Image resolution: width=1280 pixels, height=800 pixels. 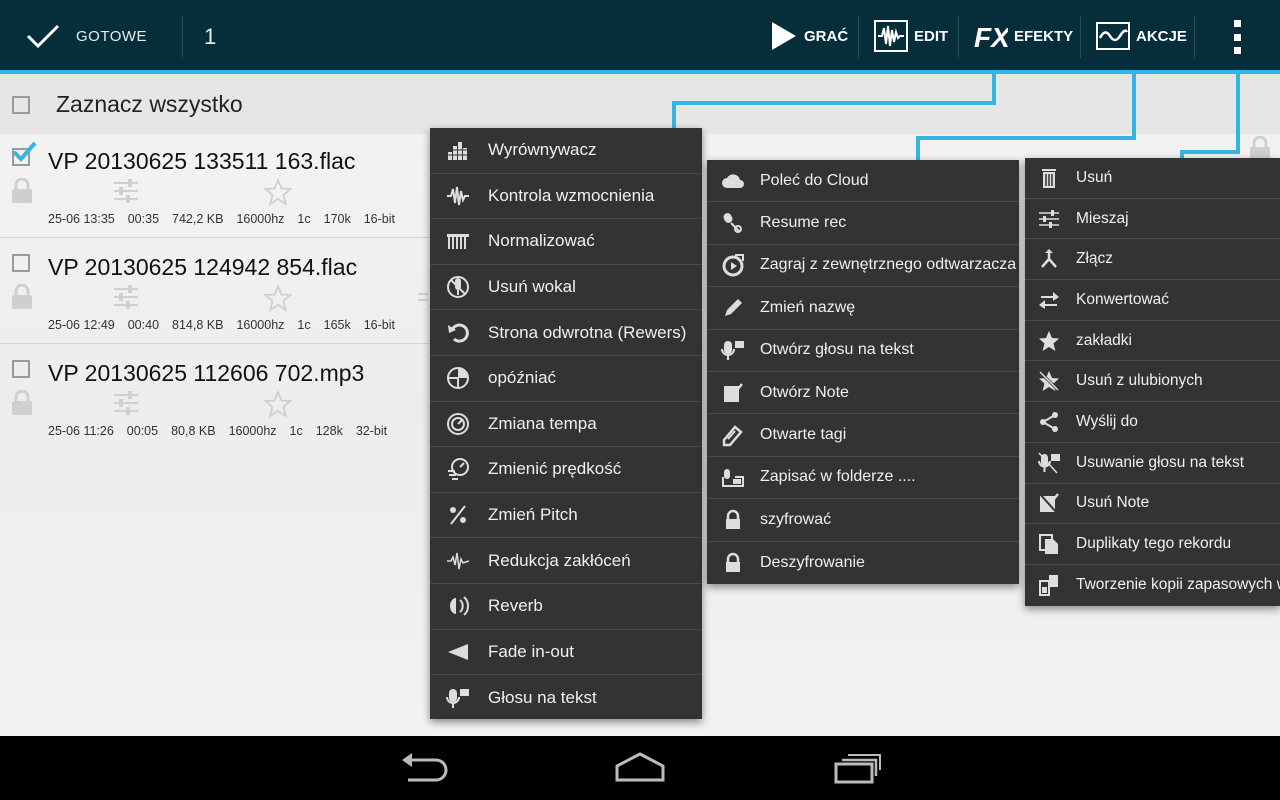 I want to click on select-all-label: Zaznacz wszystko, so click(x=149, y=104).